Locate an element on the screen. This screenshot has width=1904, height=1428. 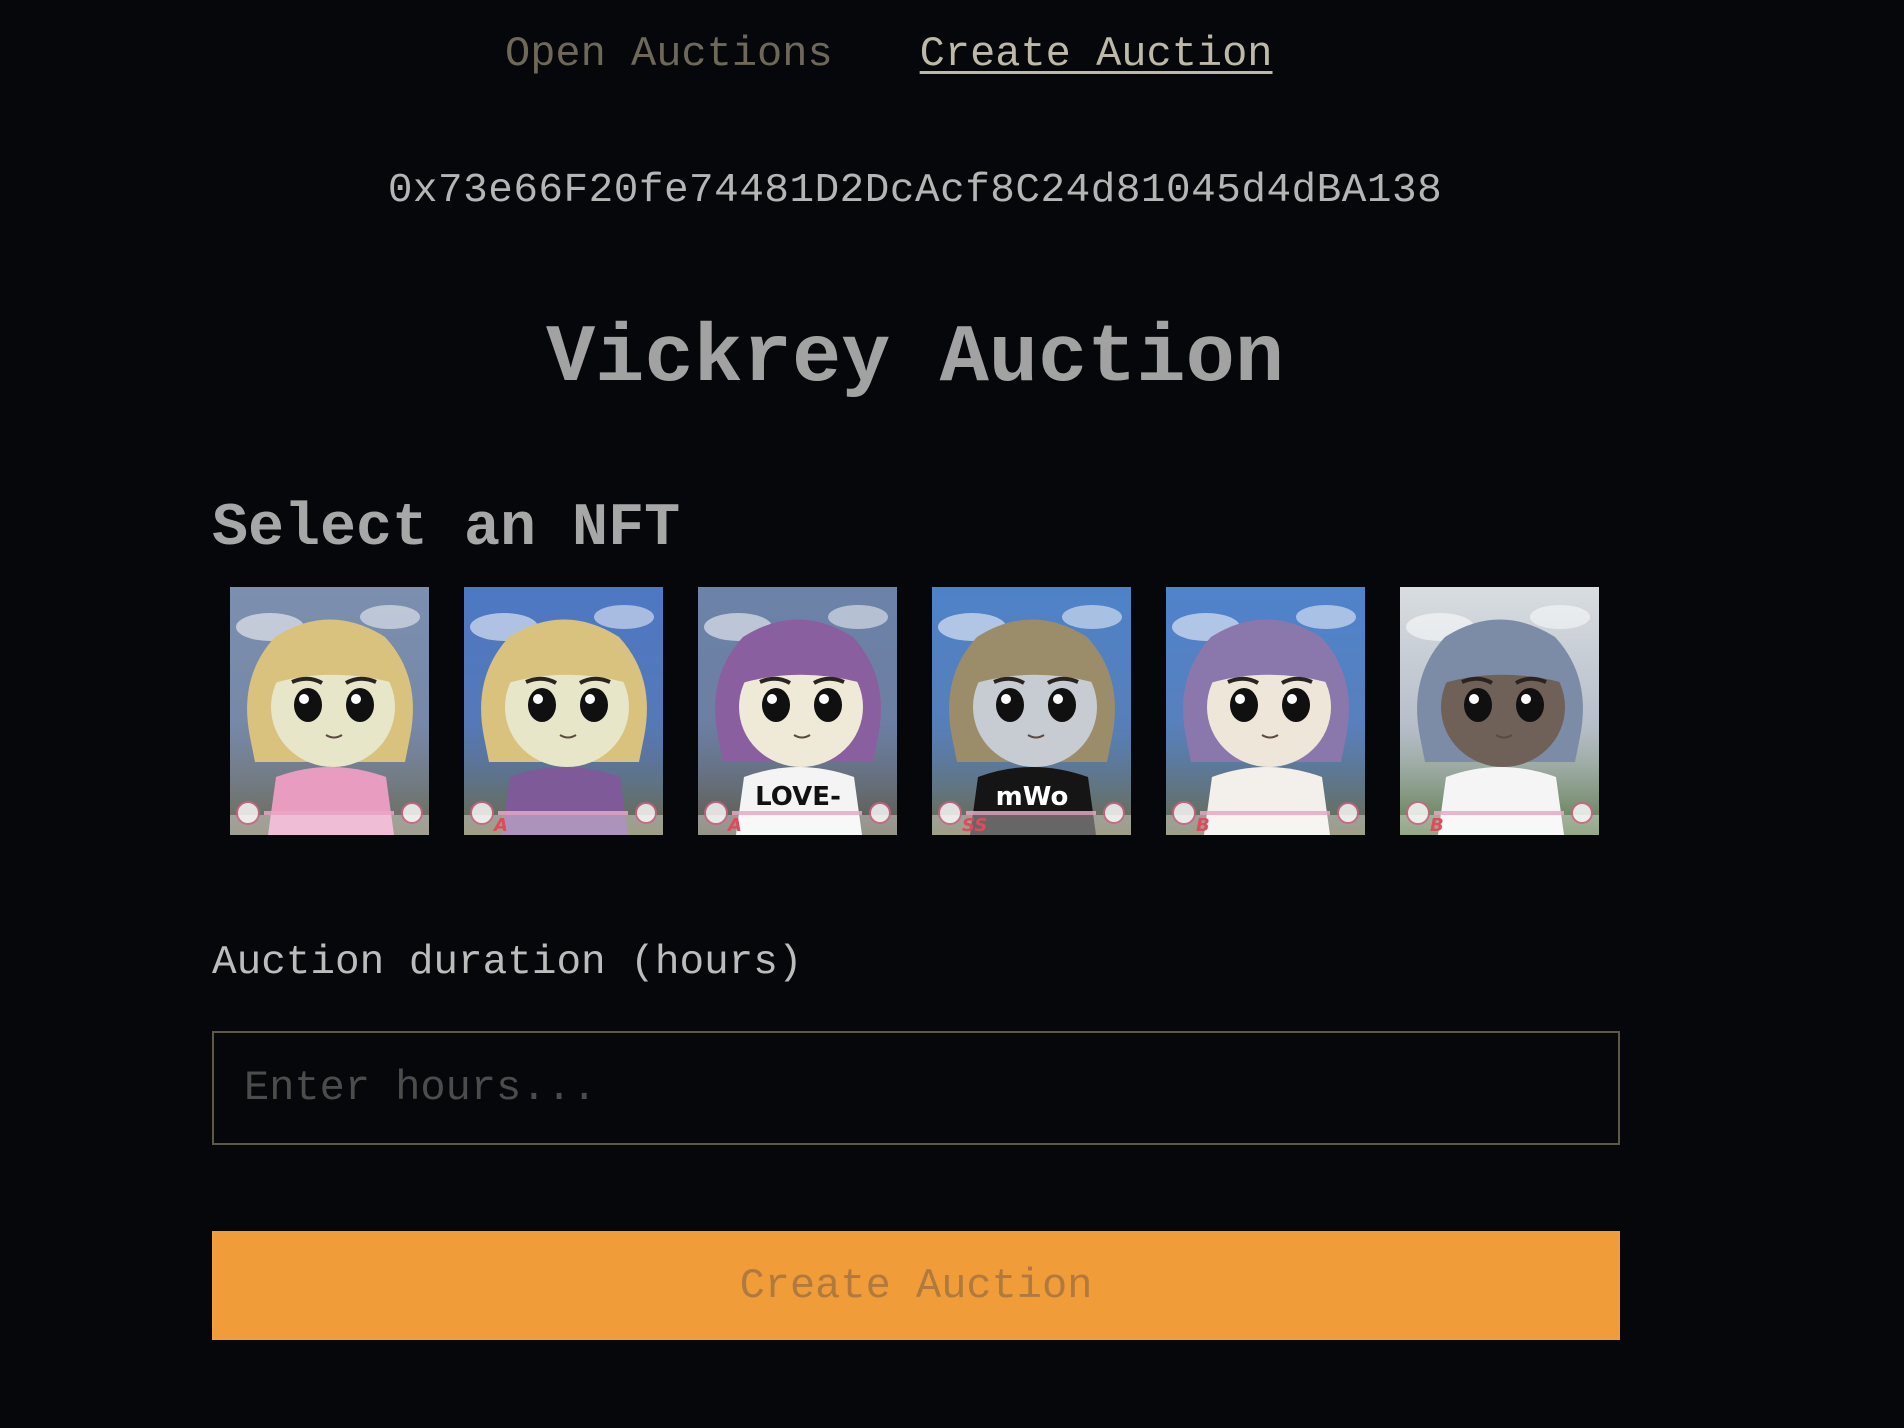
nft-card-2: A is located at coordinates (563, 711).